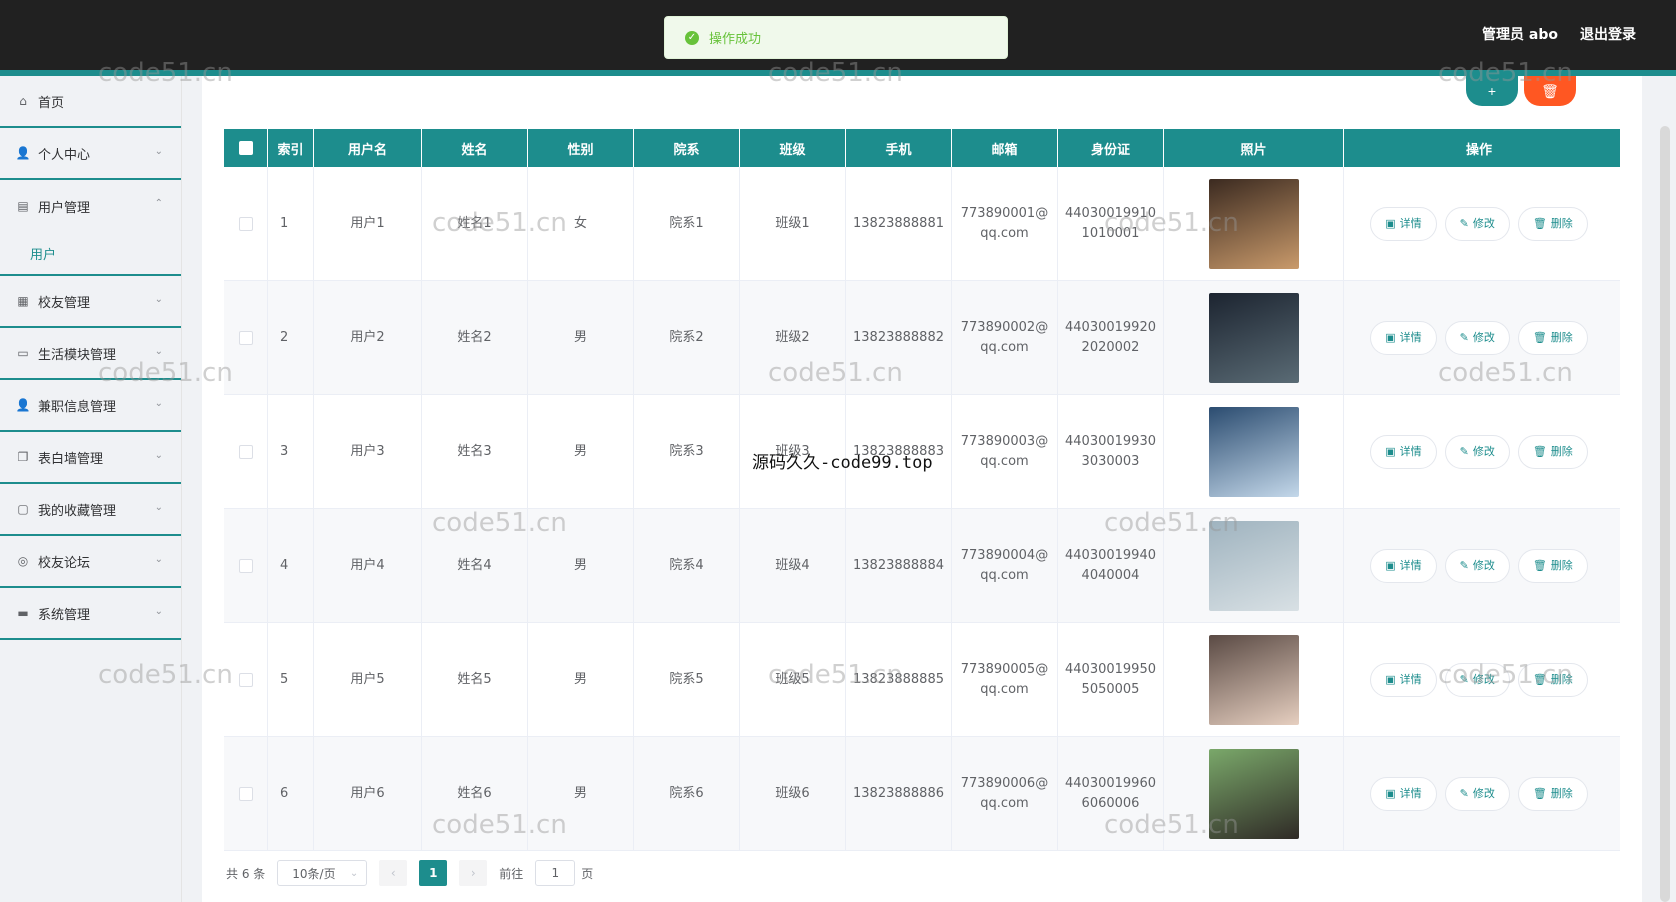 The width and height of the screenshot is (1676, 902). What do you see at coordinates (90, 354) in the screenshot?
I see `sidebar-item-life-module: ▭ 生活模块管理 ⌄` at bounding box center [90, 354].